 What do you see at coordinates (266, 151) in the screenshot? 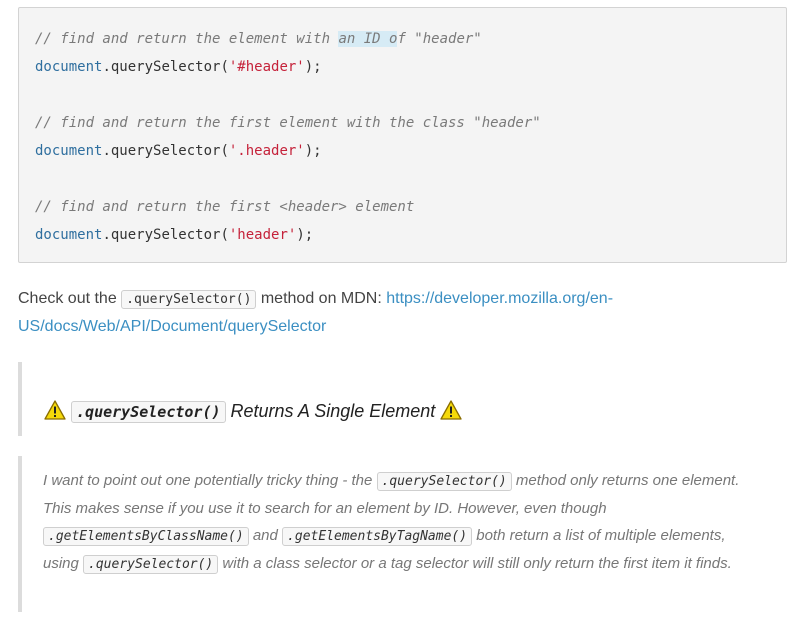
I see `code-string: '.header'` at bounding box center [266, 151].